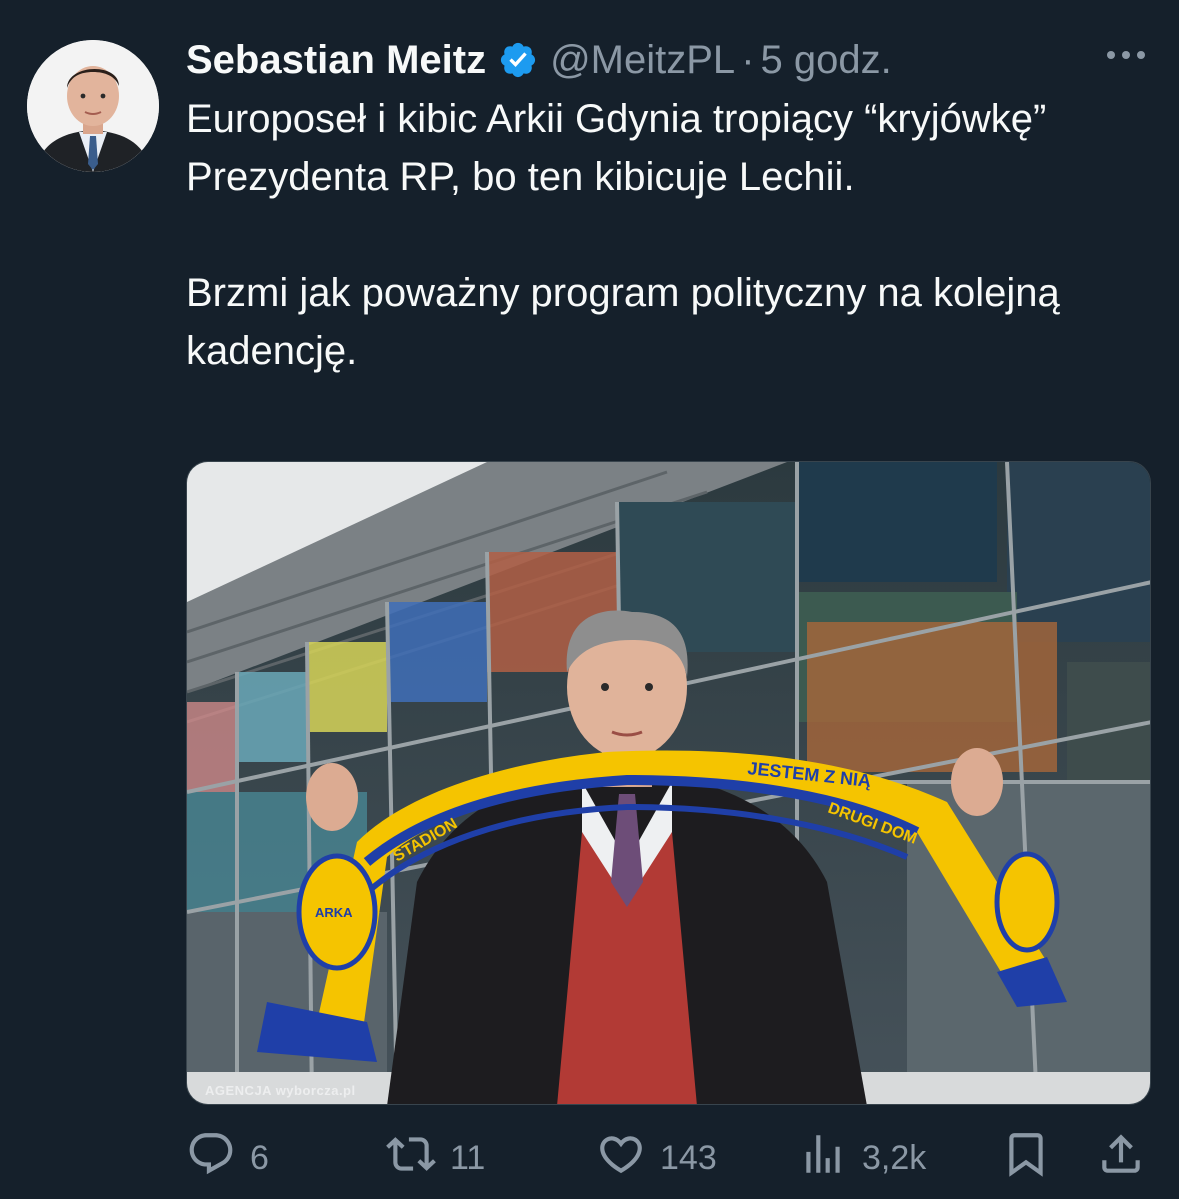  I want to click on like-icon, so click(621, 1158).